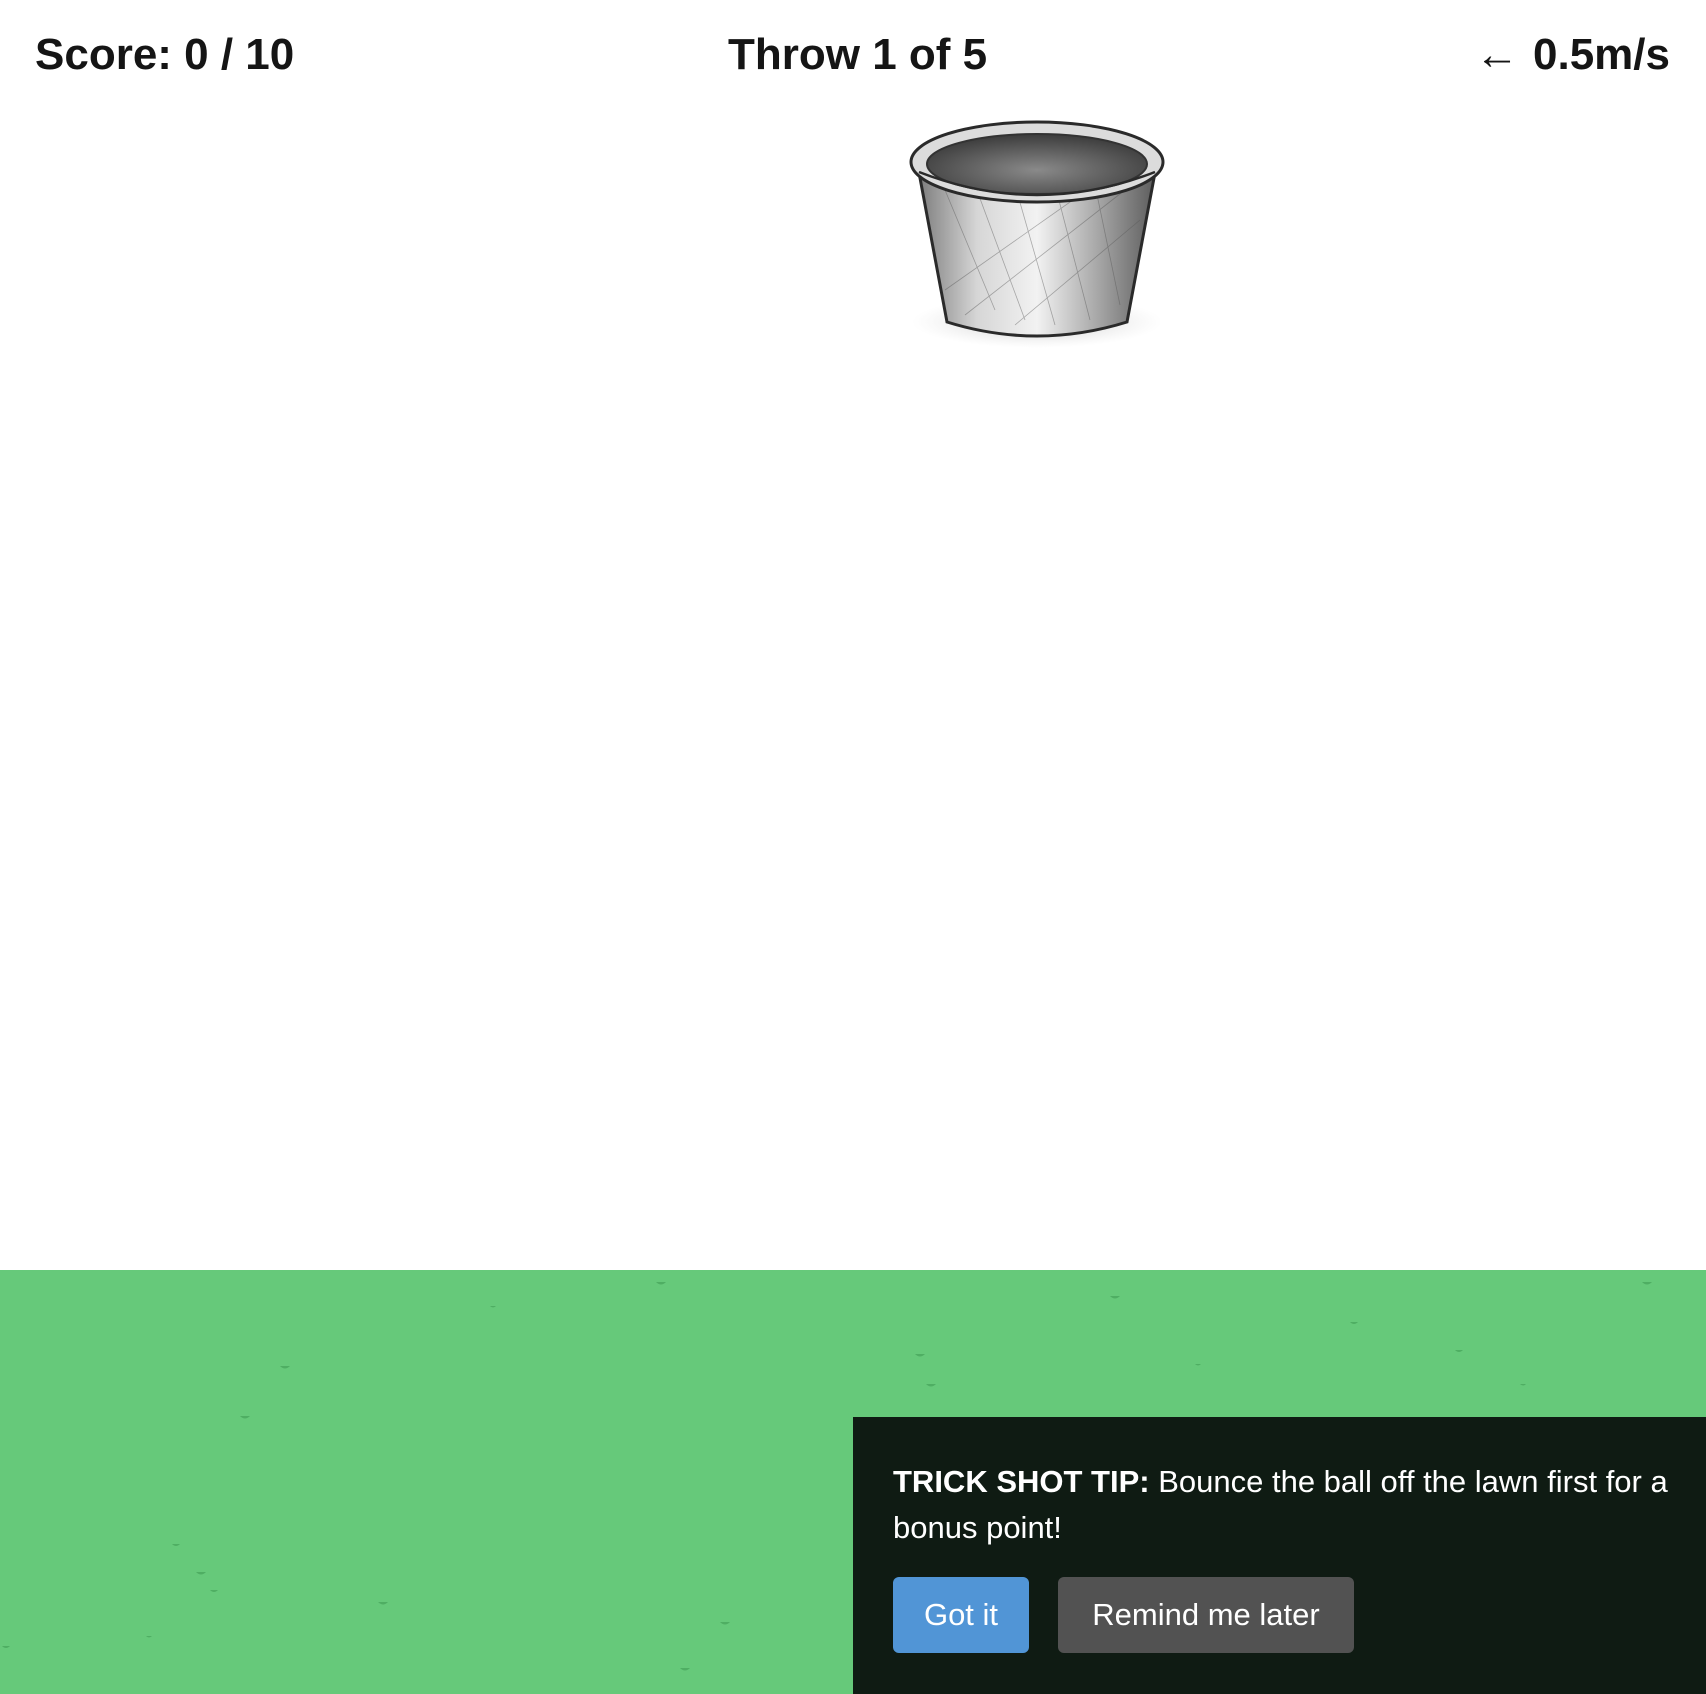 The height and width of the screenshot is (1694, 1706). I want to click on score-display: Score: 0 / 10, so click(165, 54).